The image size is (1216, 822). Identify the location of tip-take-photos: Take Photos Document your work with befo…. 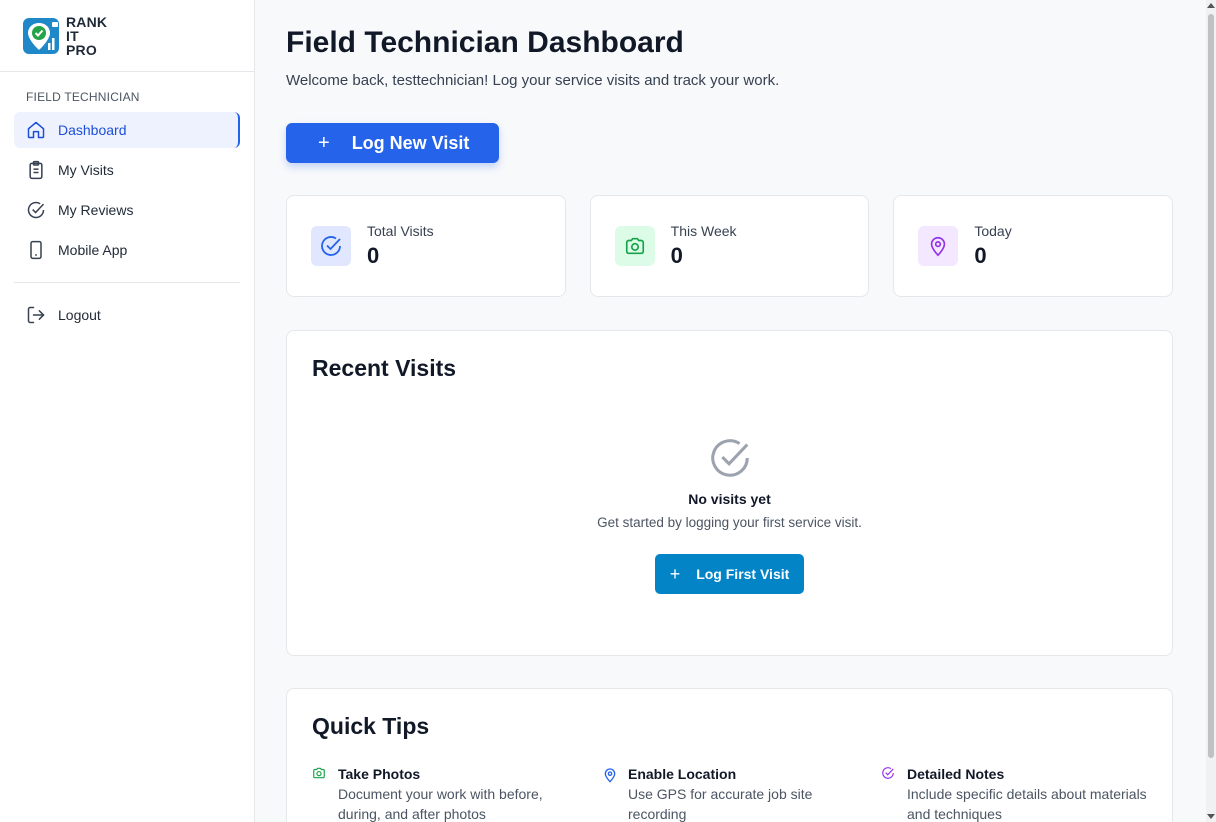
(457, 794).